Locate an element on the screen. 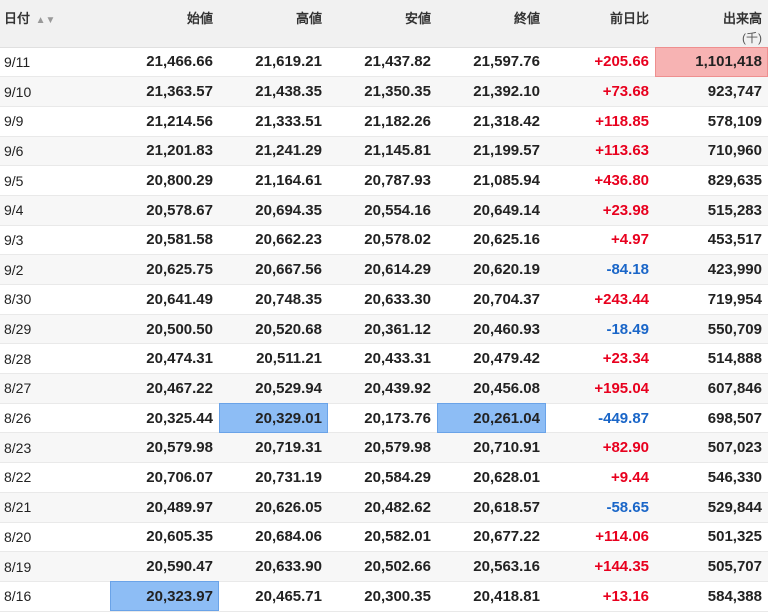 The height and width of the screenshot is (616, 768). cell-close: 20,710.91 is located at coordinates (491, 448).